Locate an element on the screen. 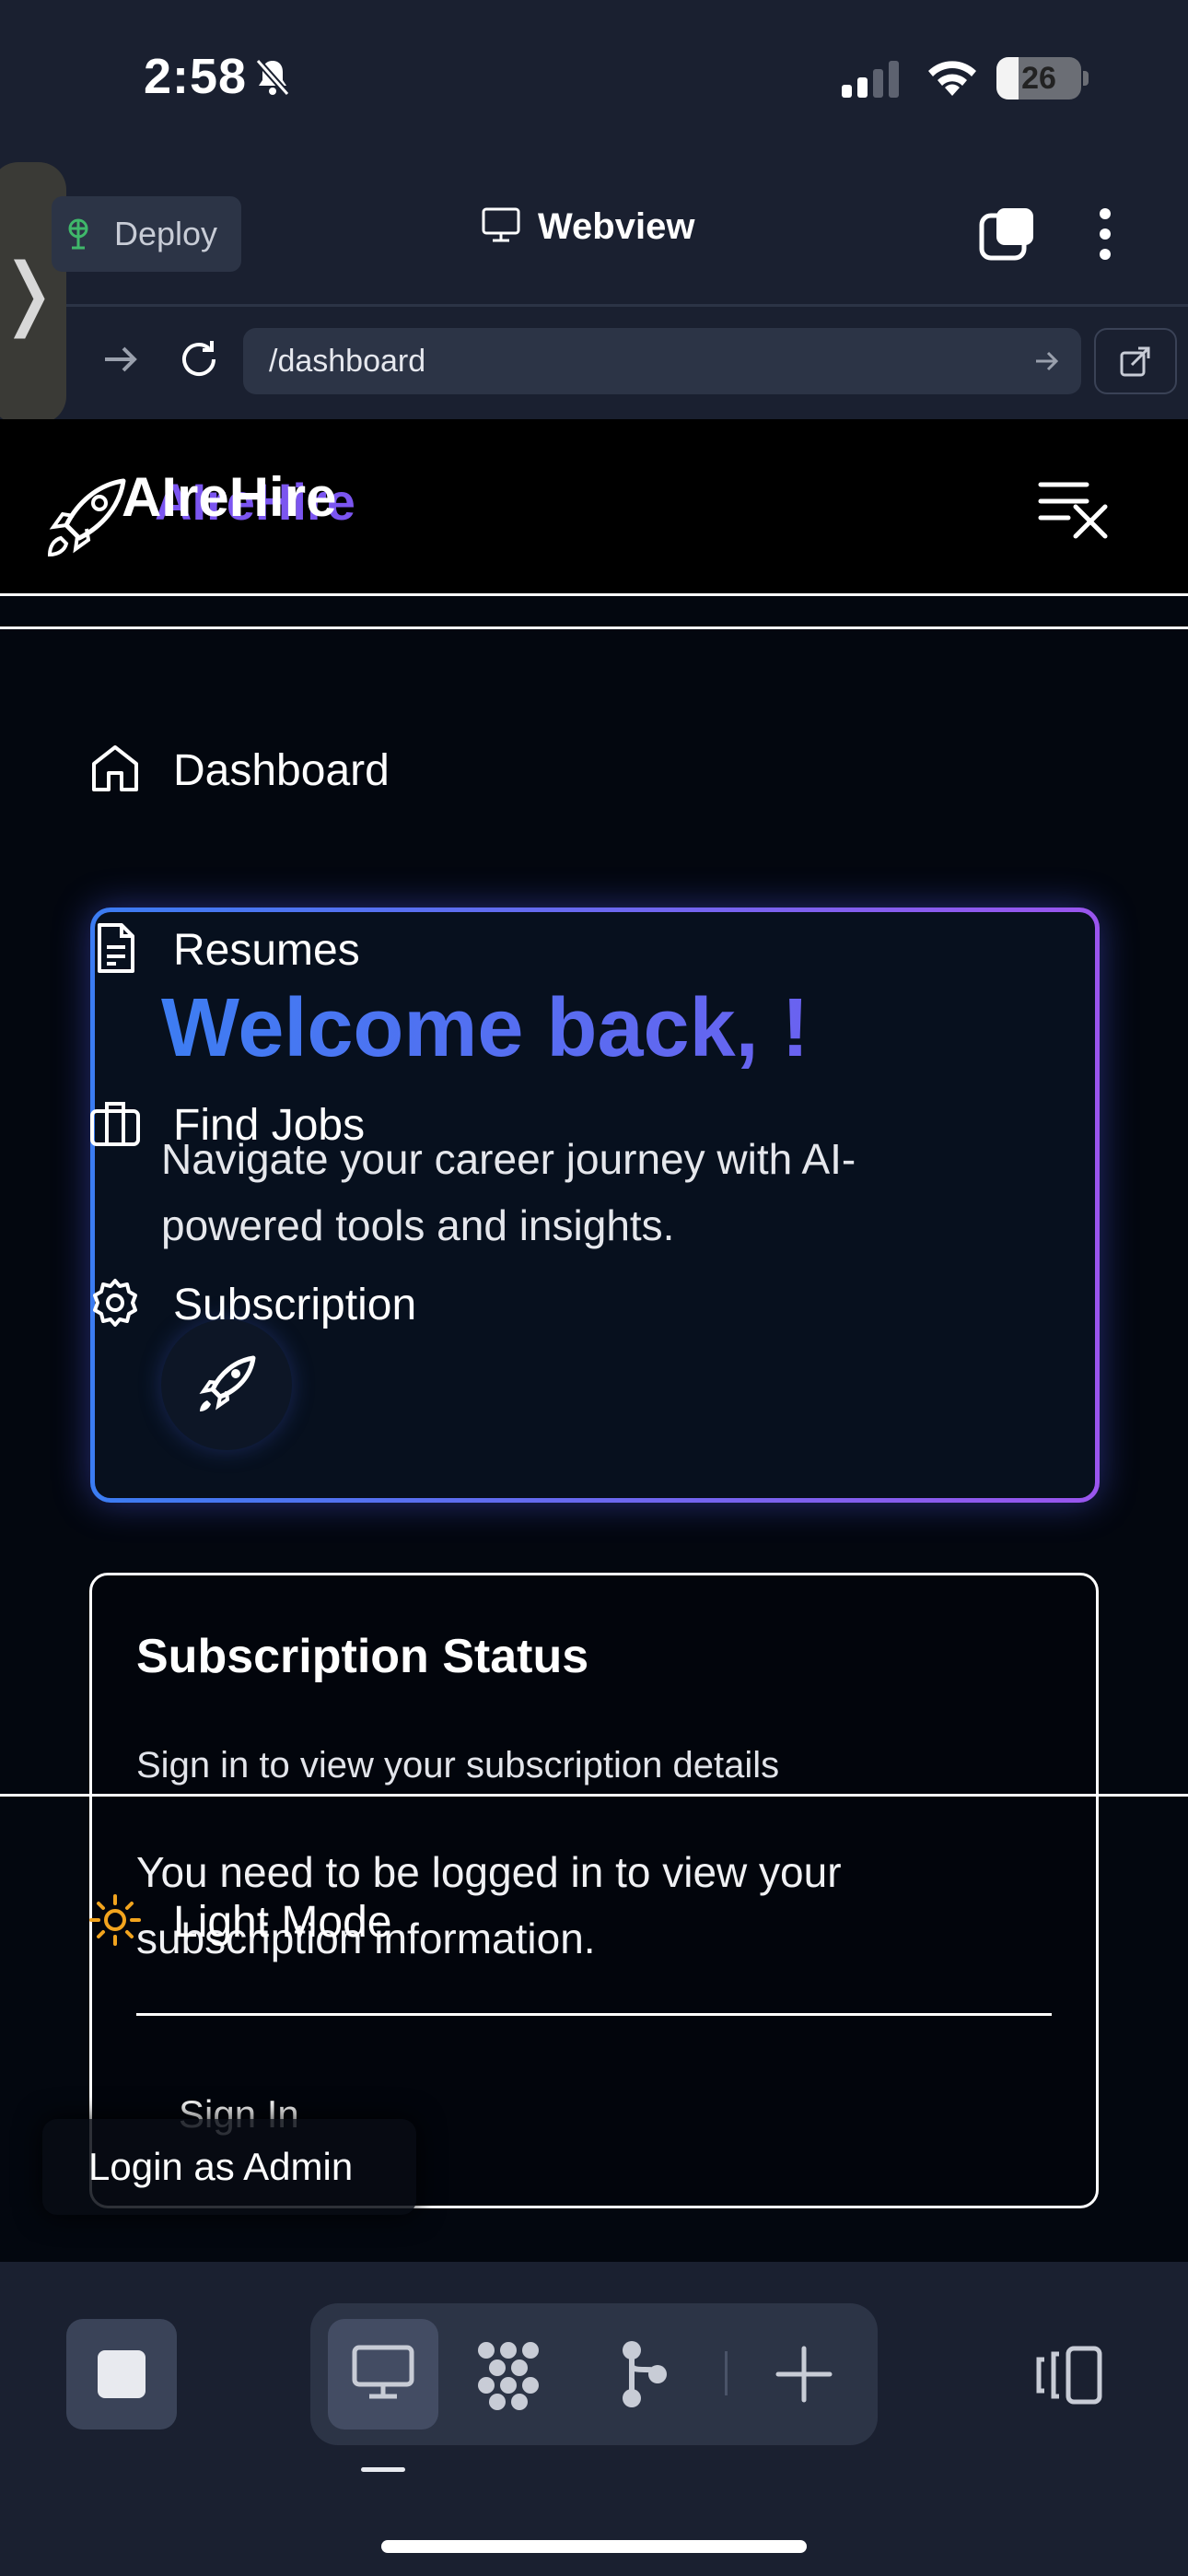  apps-icon is located at coordinates (508, 2376).